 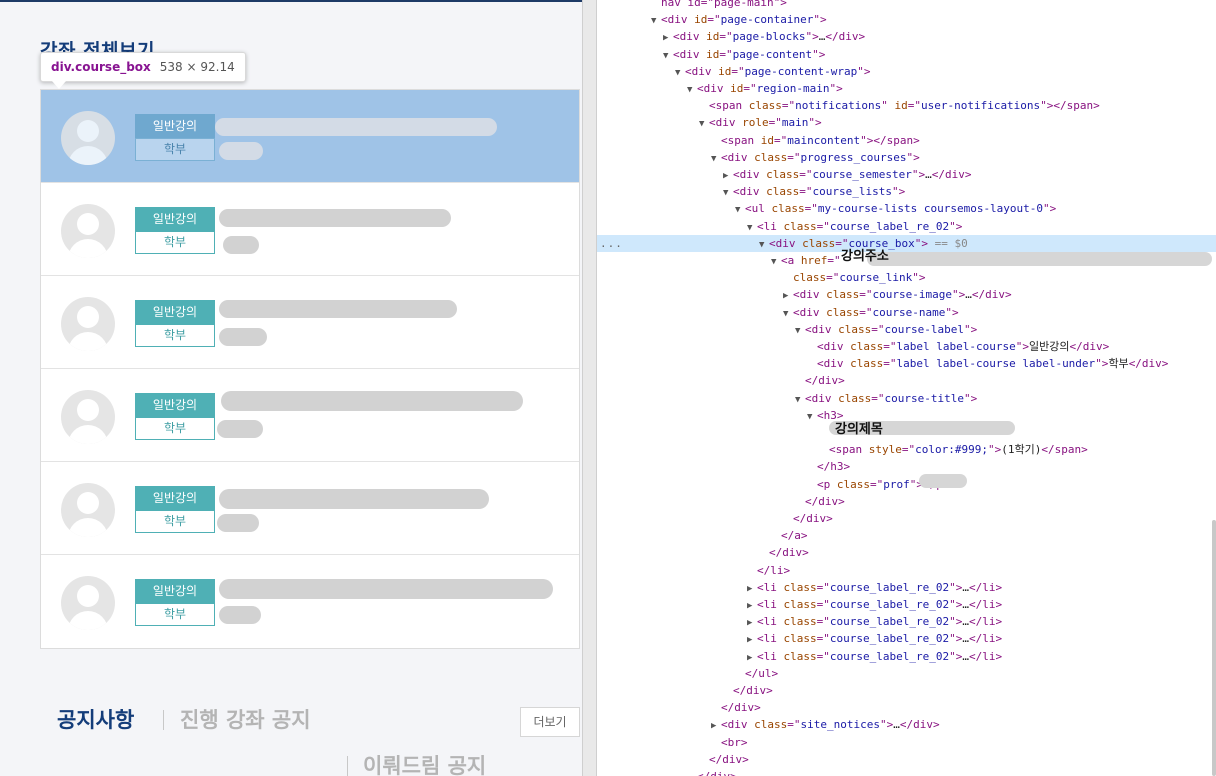 What do you see at coordinates (95, 719) in the screenshot?
I see `notice-title: 공지사항` at bounding box center [95, 719].